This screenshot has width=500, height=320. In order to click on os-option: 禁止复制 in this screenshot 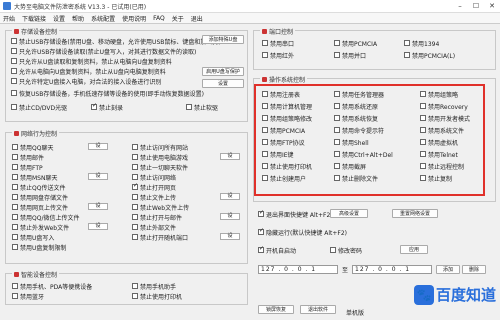, I will do `click(436, 178)`.